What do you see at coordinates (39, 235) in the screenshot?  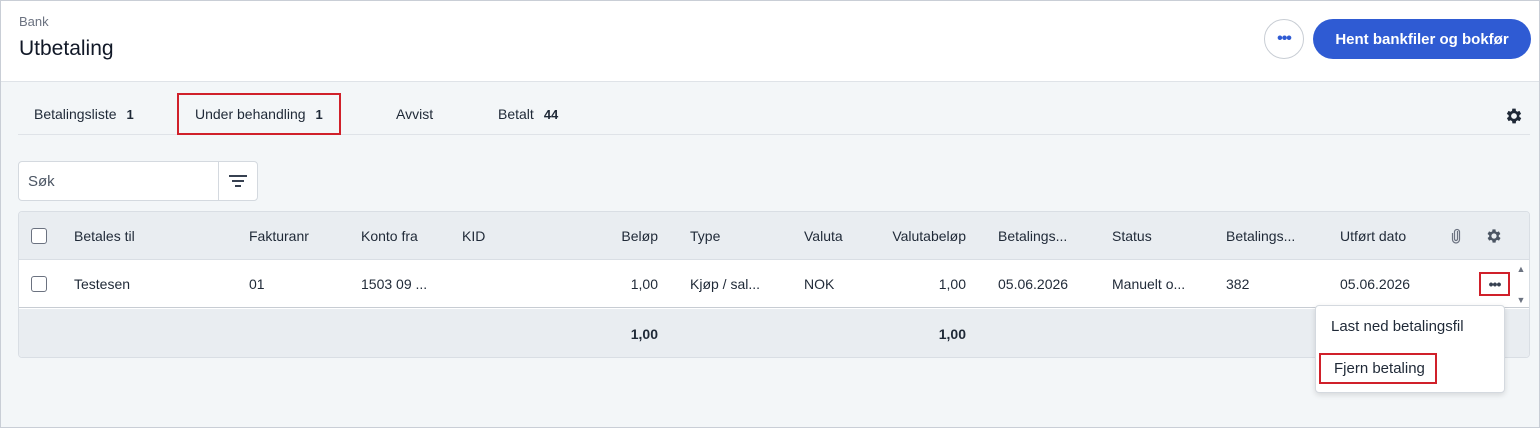 I see `select-all-checkbox` at bounding box center [39, 235].